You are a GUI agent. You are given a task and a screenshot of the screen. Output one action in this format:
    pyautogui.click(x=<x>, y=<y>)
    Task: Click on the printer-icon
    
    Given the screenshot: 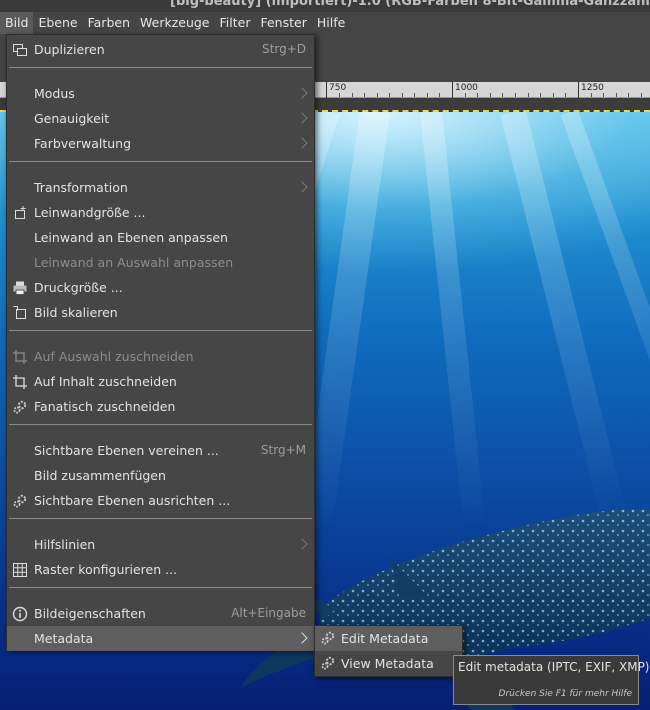 What is the action you would take?
    pyautogui.click(x=20, y=288)
    